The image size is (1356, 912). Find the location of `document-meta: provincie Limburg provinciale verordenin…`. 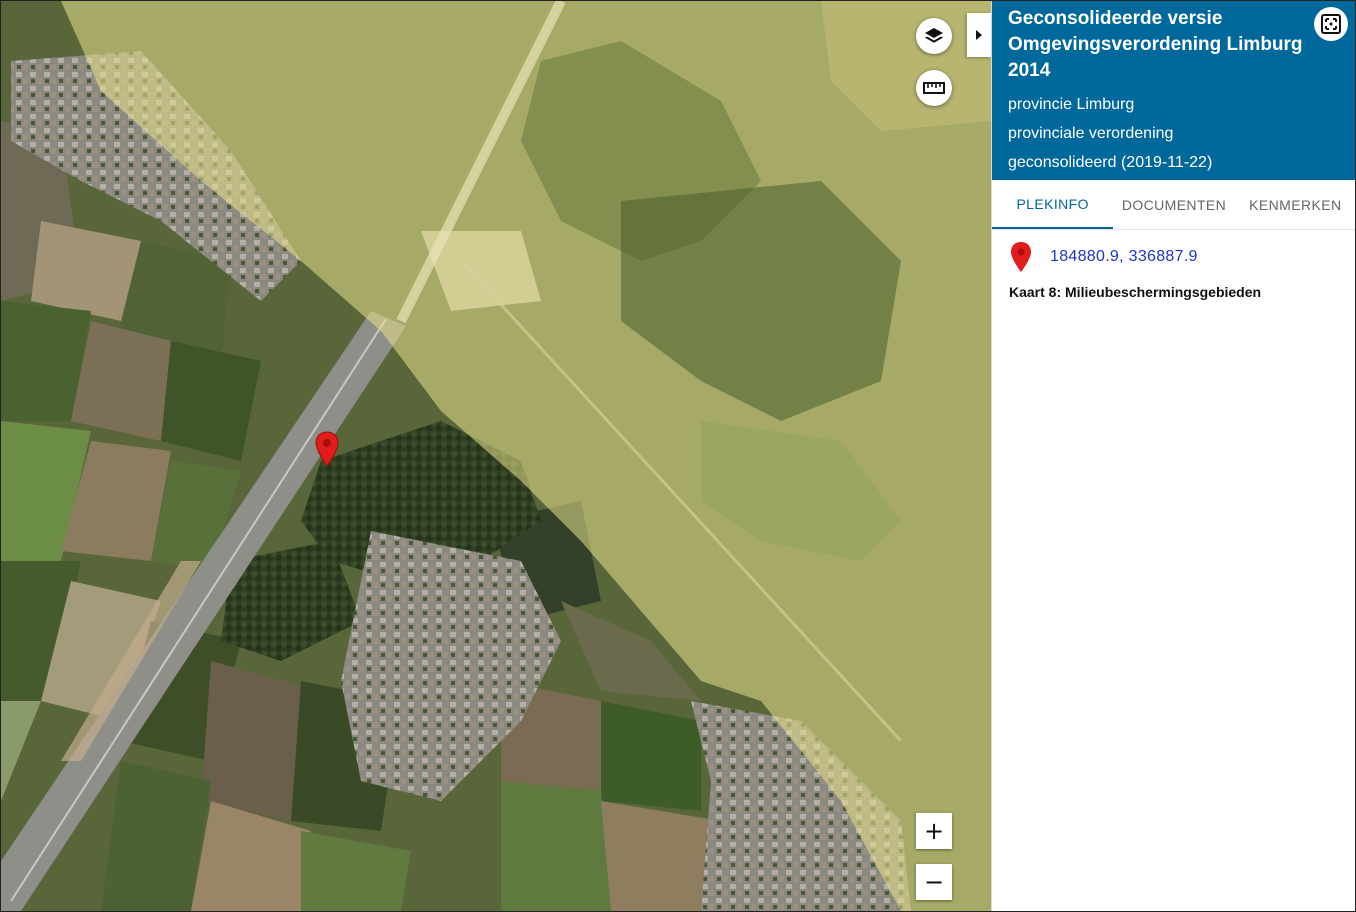

document-meta: provincie Limburg provinciale verordenin… is located at coordinates (1174, 133).